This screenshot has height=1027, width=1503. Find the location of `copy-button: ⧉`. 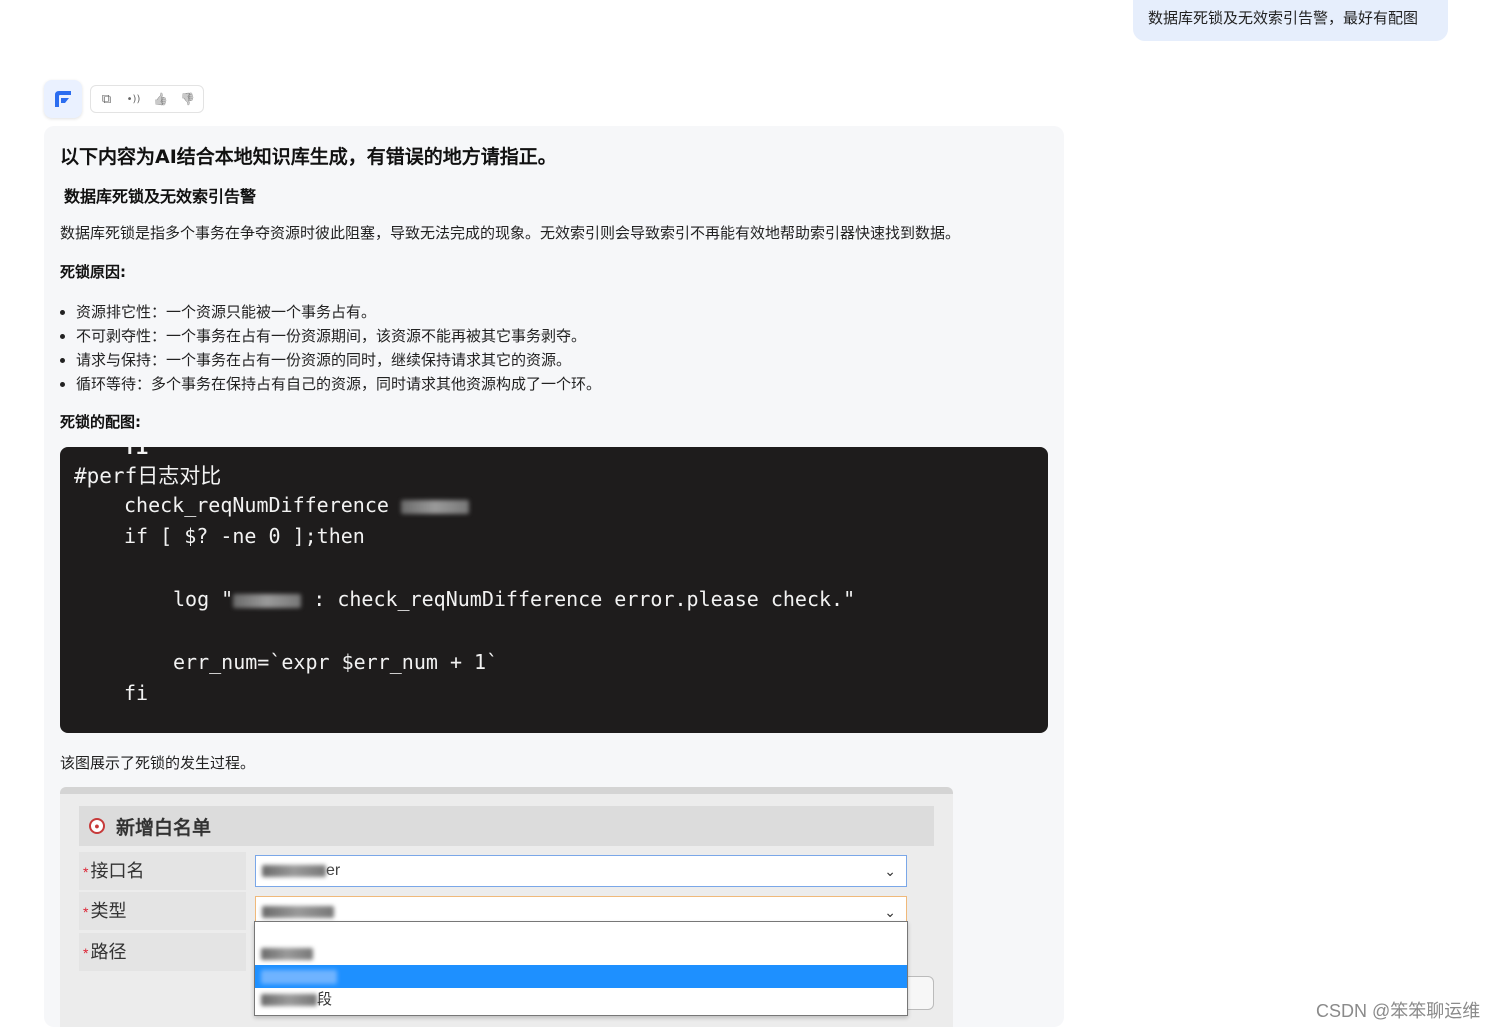

copy-button: ⧉ is located at coordinates (106, 99).